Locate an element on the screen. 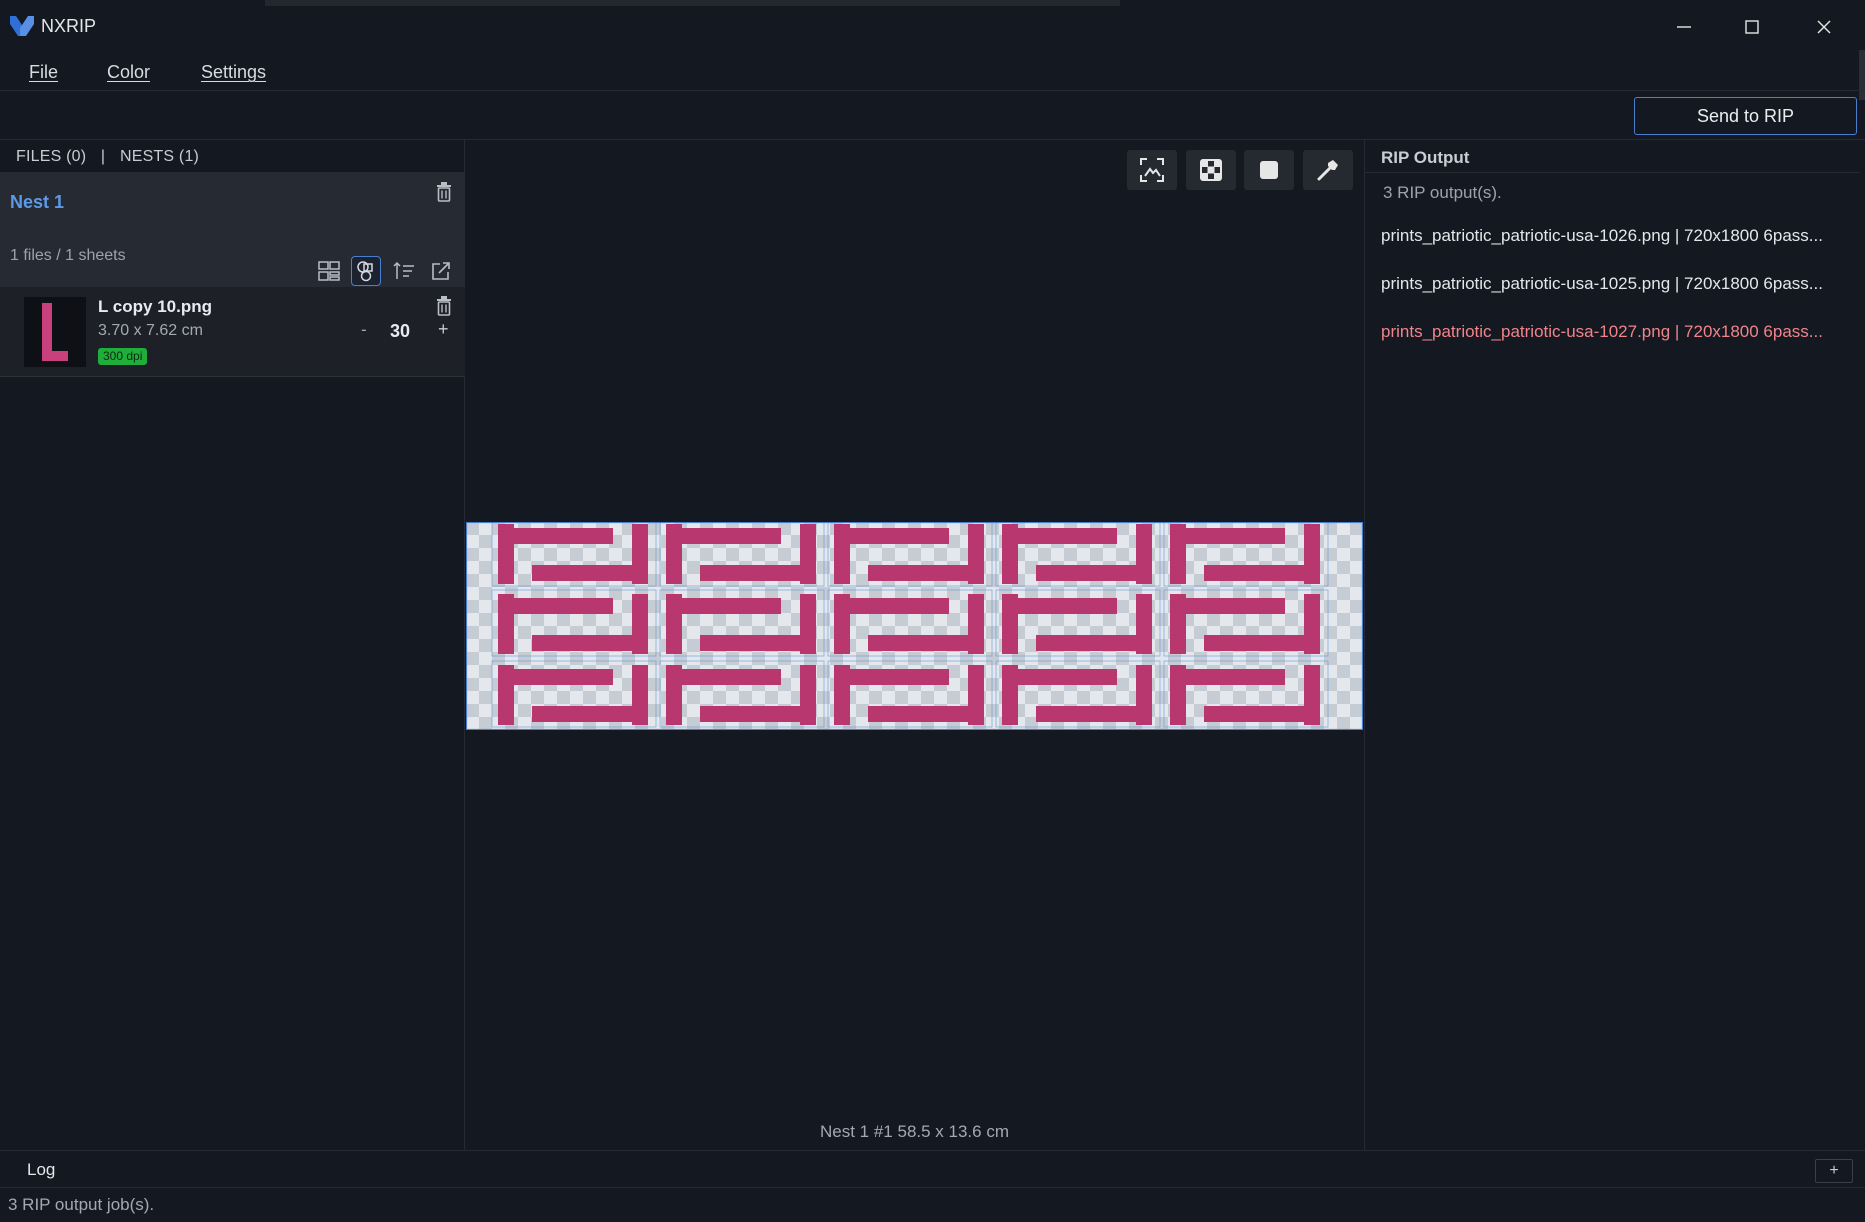  open-external-button is located at coordinates (441, 271).